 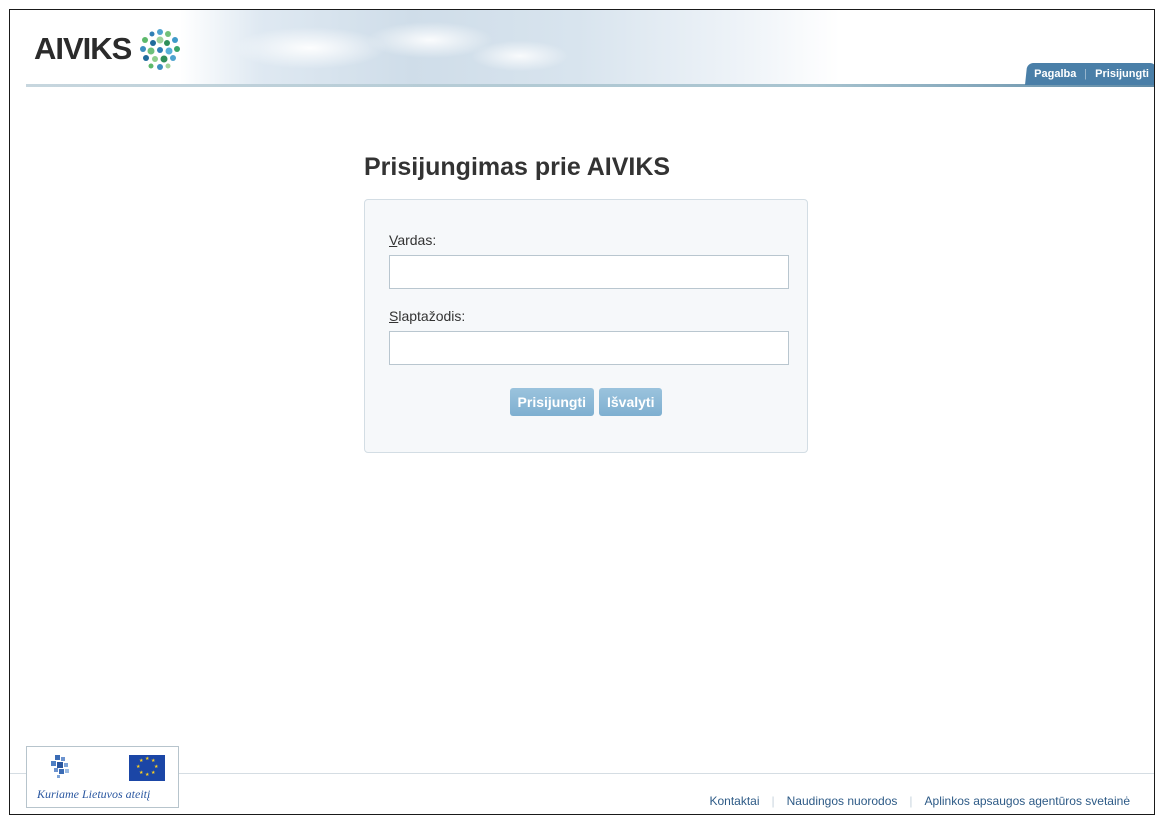 I want to click on login-button: Prisijungti, so click(x=551, y=402).